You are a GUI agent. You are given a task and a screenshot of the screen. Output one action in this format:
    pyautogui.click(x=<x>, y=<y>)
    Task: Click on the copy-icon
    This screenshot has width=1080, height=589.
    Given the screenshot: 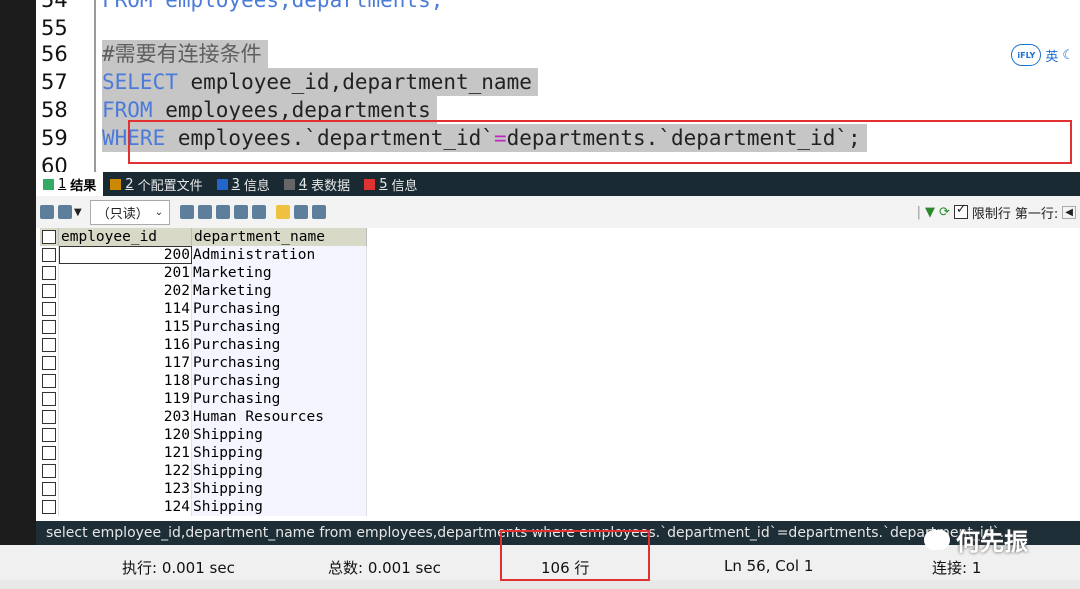 What is the action you would take?
    pyautogui.click(x=187, y=212)
    